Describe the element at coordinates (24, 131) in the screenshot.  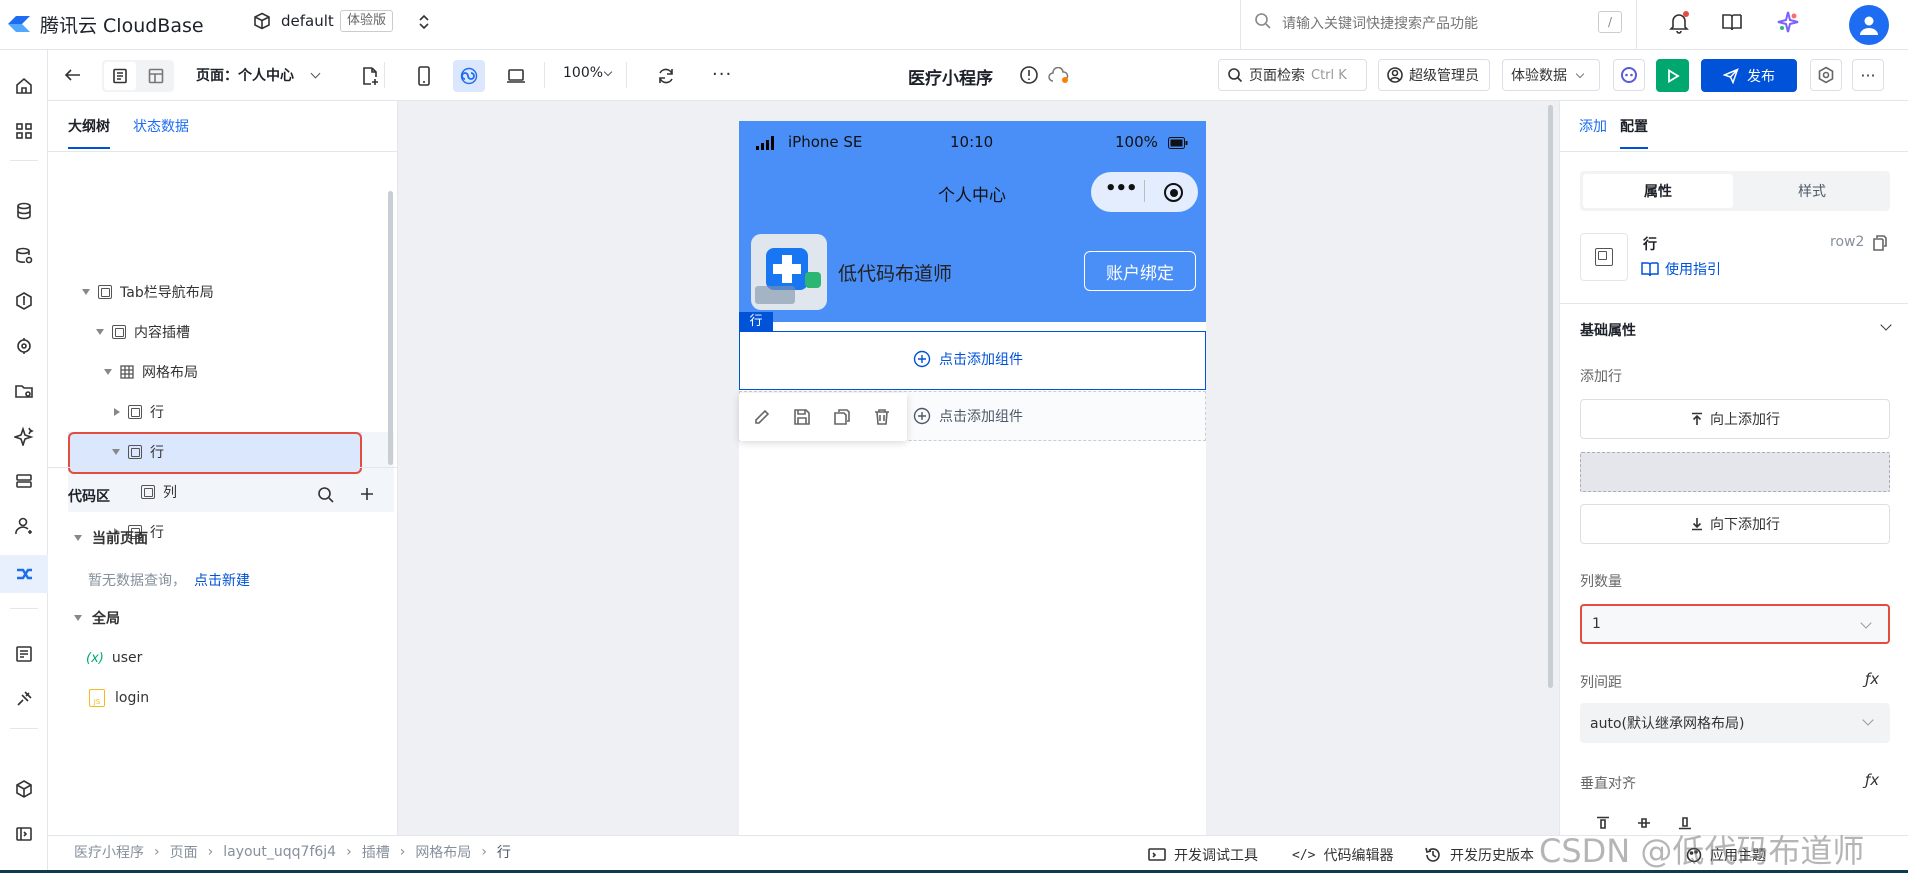
I see `apps-icon` at that location.